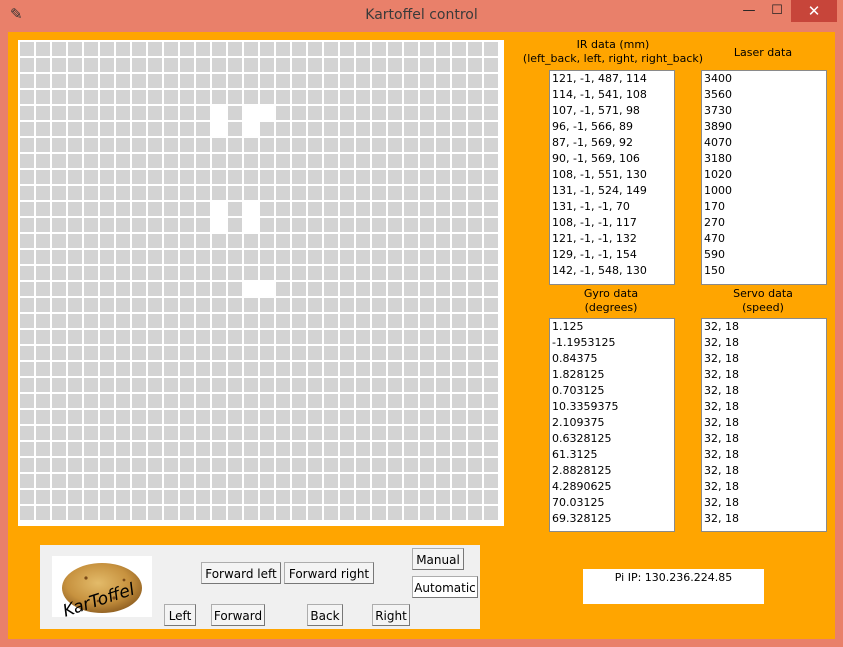  Describe the element at coordinates (329, 573) in the screenshot. I see `forward-right-button: Forward right` at that location.